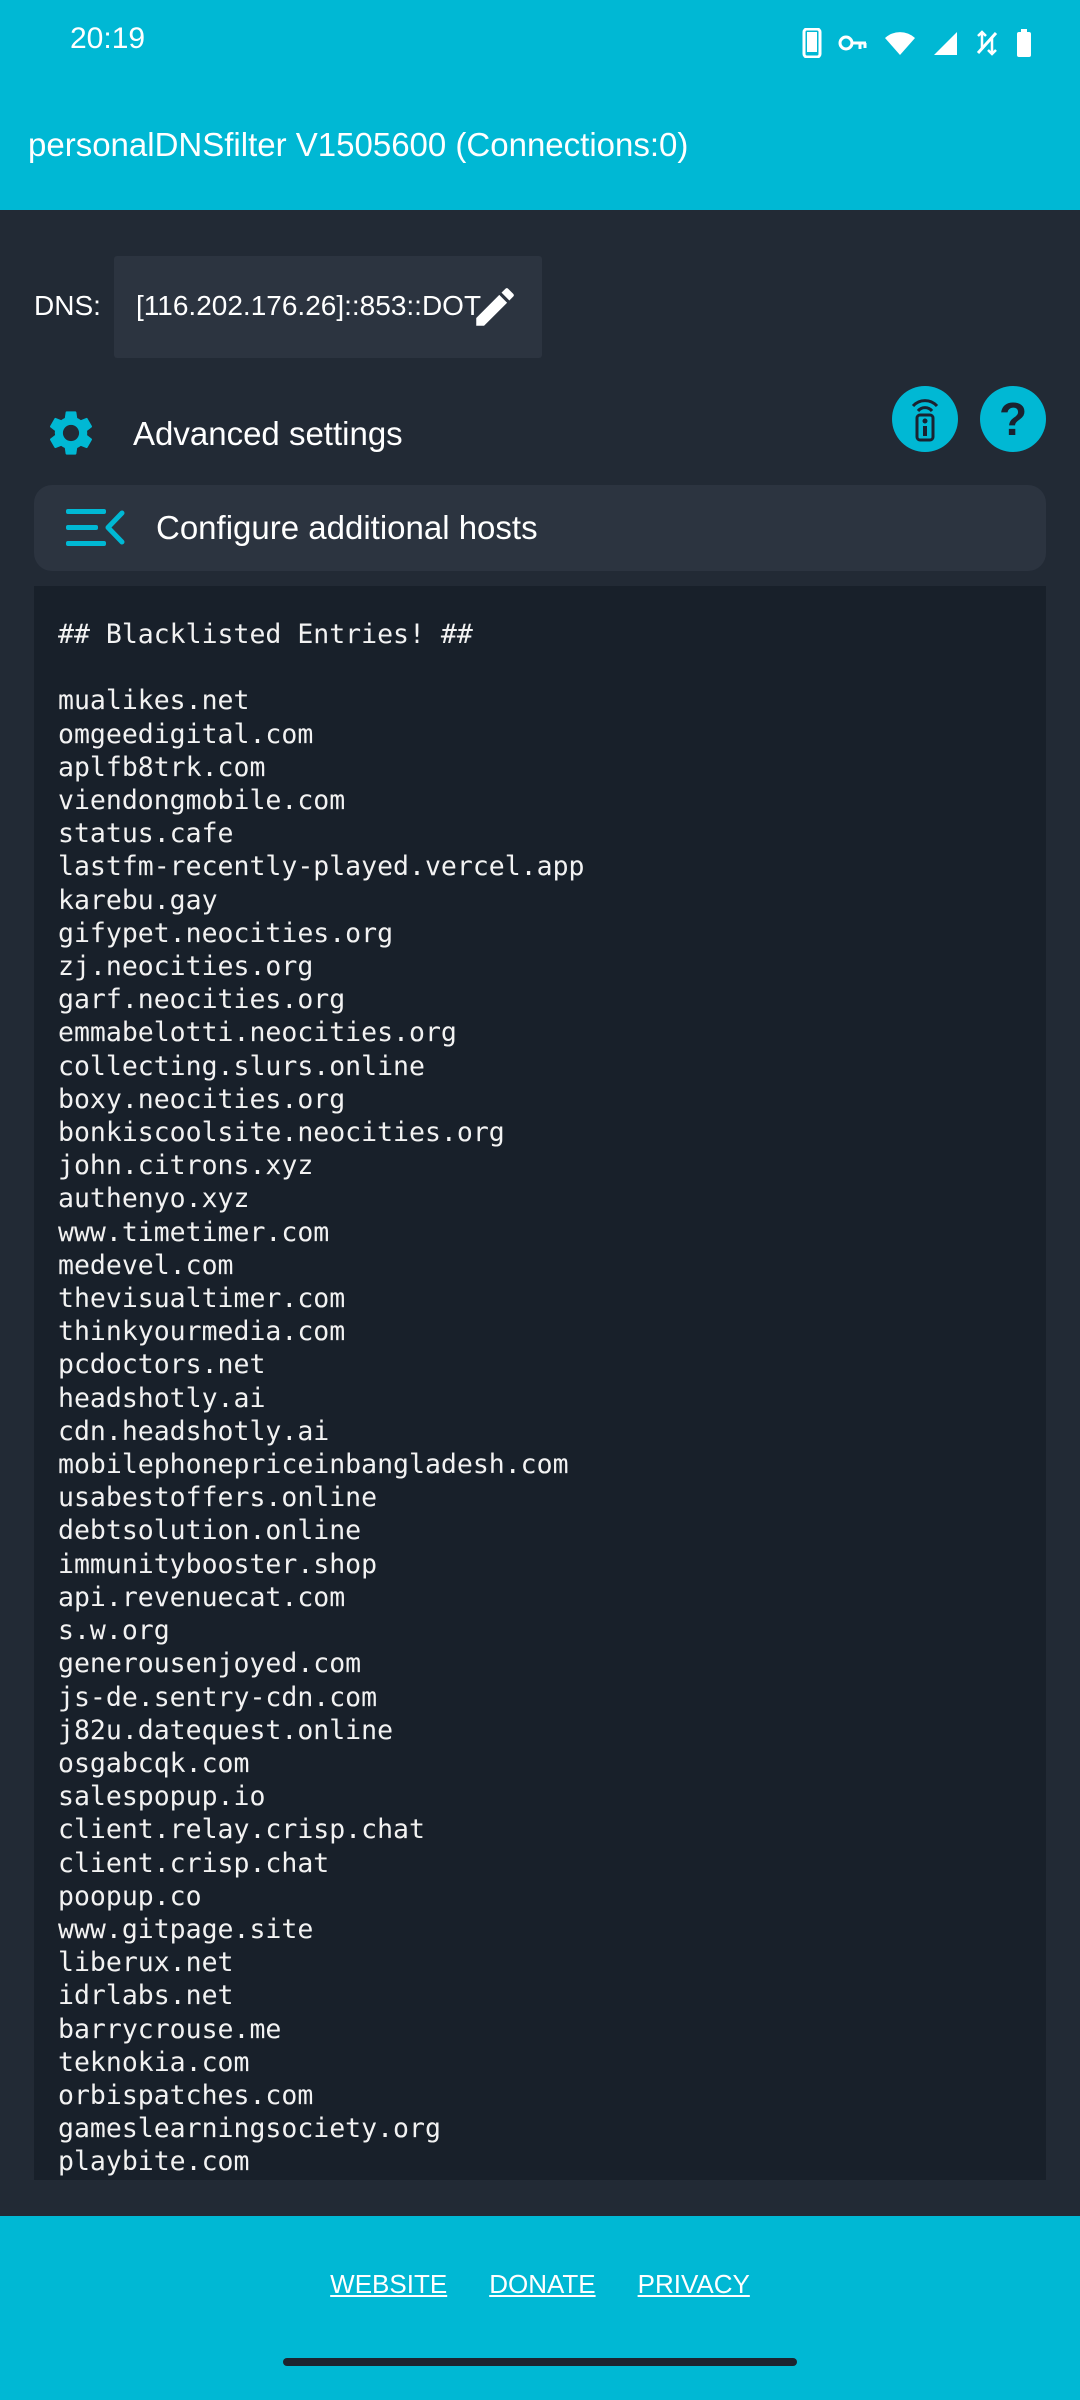  Describe the element at coordinates (186, 734) in the screenshot. I see `host-entry: omgeedigital.com` at that location.